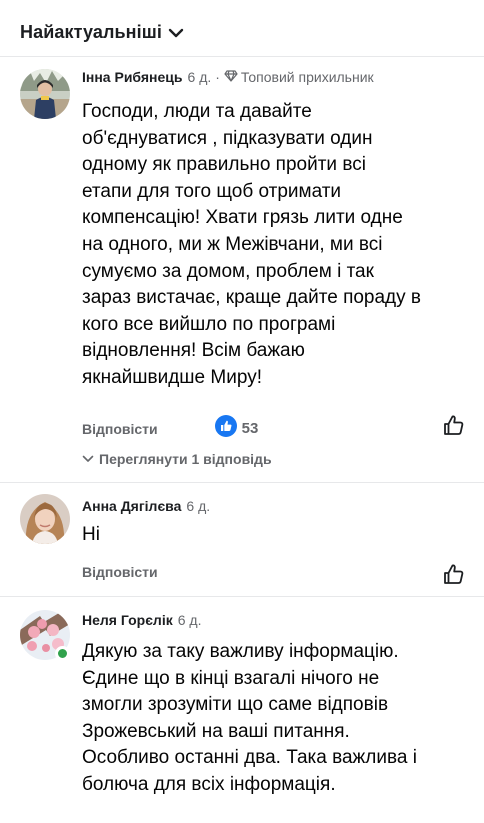 The height and width of the screenshot is (823, 484). Describe the element at coordinates (225, 428) in the screenshot. I see `like-reaction-icon` at that location.